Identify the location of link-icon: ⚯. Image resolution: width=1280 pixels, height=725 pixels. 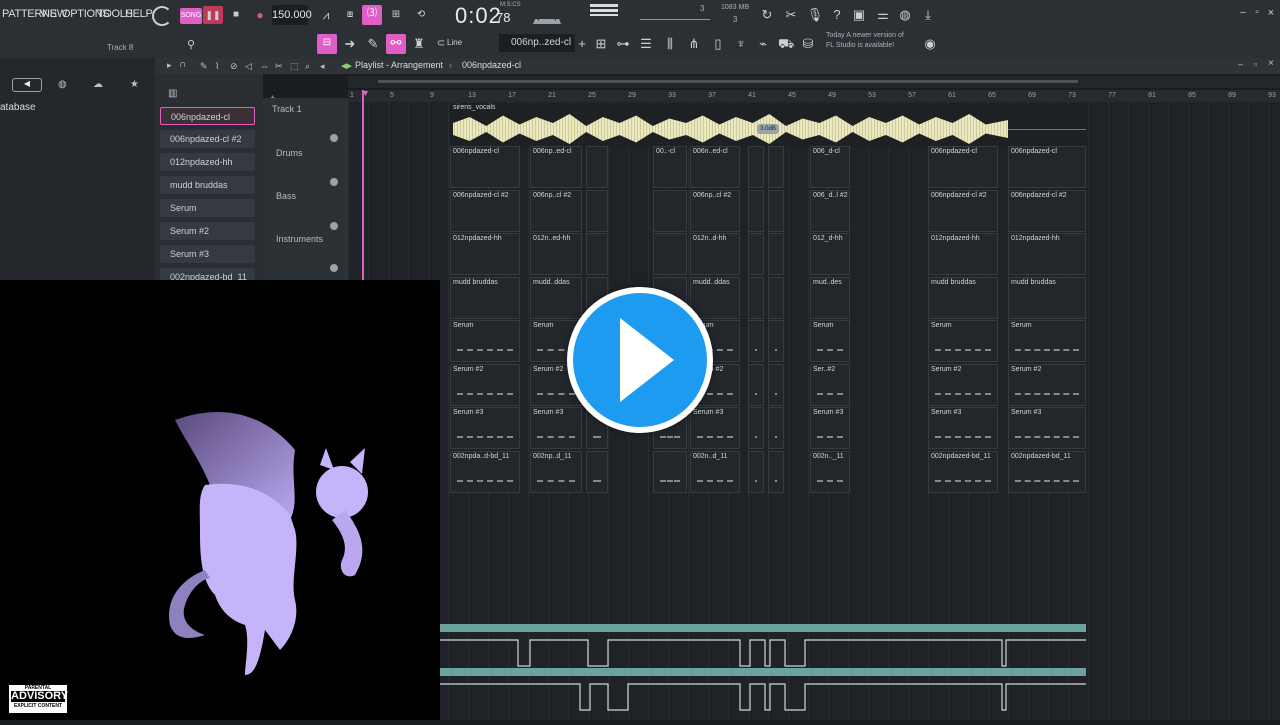
(396, 44).